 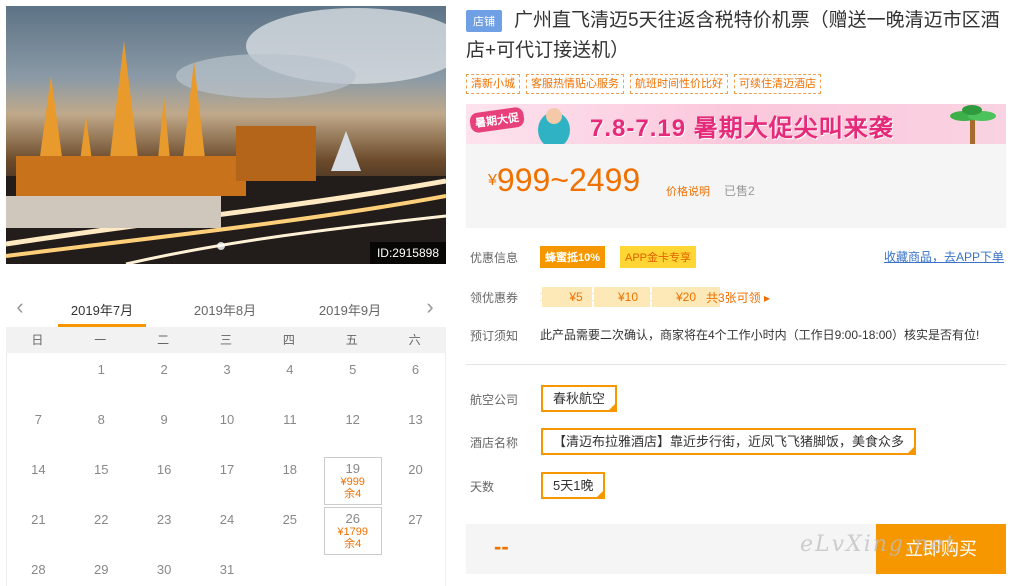 I want to click on promo-banner: 暑期大促 7.8-7.19 暑期大促尖叫来袭, so click(x=736, y=124).